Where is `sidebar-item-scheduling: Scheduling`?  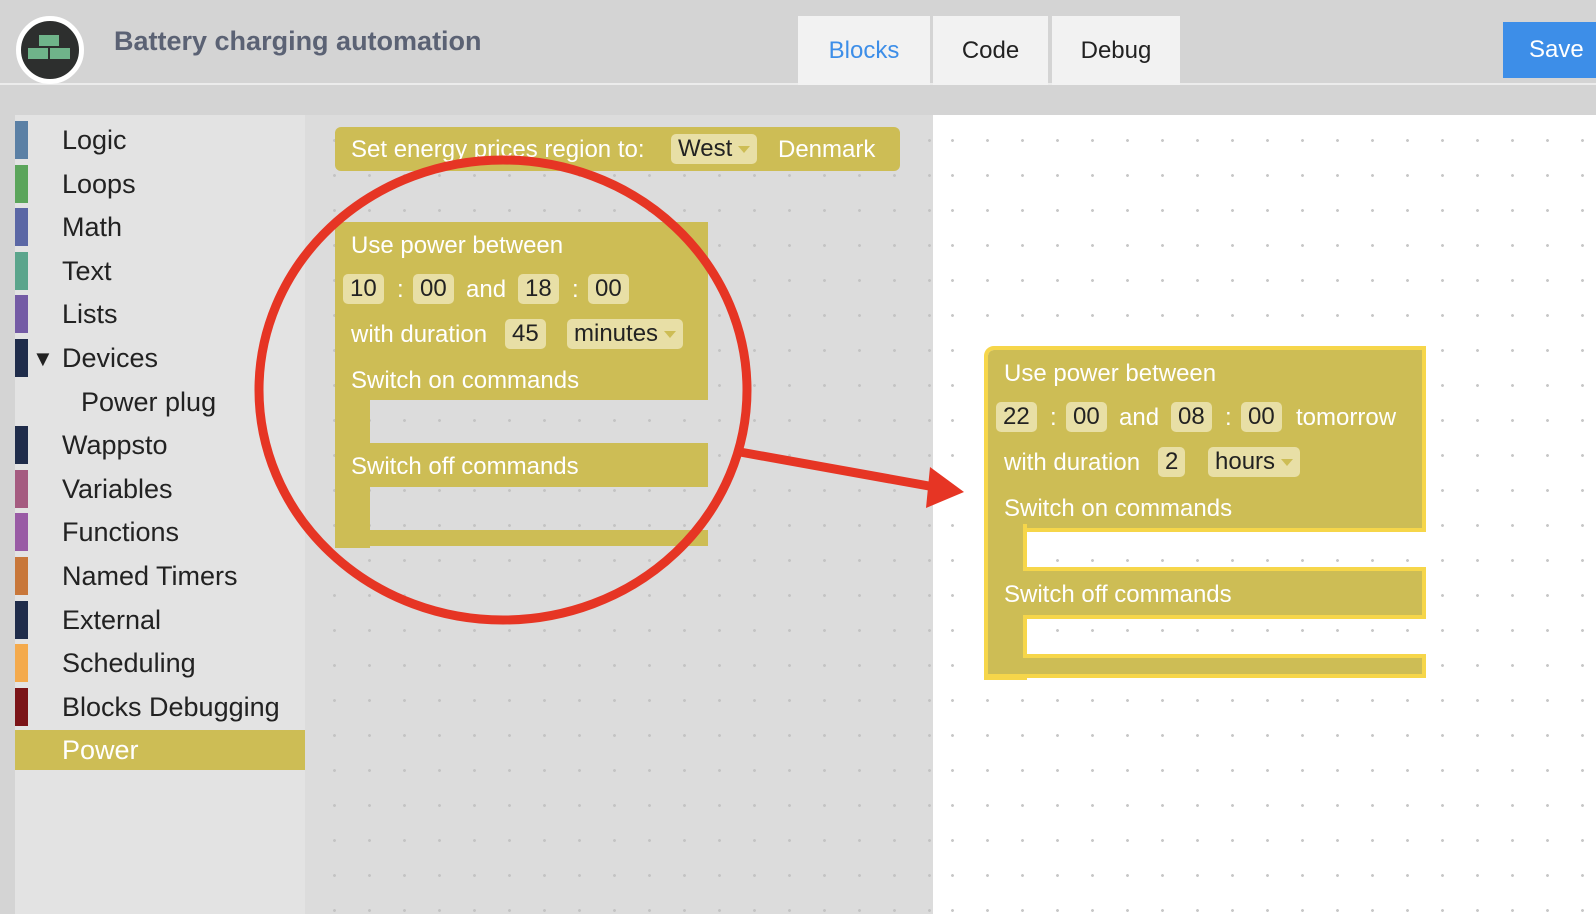
sidebar-item-scheduling: Scheduling is located at coordinates (160, 663).